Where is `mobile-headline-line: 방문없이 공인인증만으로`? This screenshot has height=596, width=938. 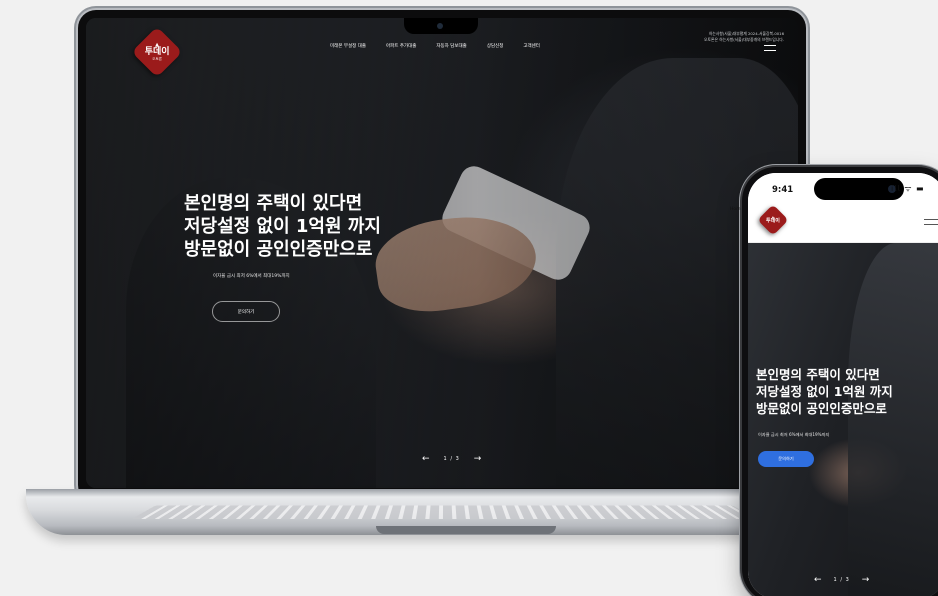 mobile-headline-line: 방문없이 공인인증만으로 is located at coordinates (821, 408).